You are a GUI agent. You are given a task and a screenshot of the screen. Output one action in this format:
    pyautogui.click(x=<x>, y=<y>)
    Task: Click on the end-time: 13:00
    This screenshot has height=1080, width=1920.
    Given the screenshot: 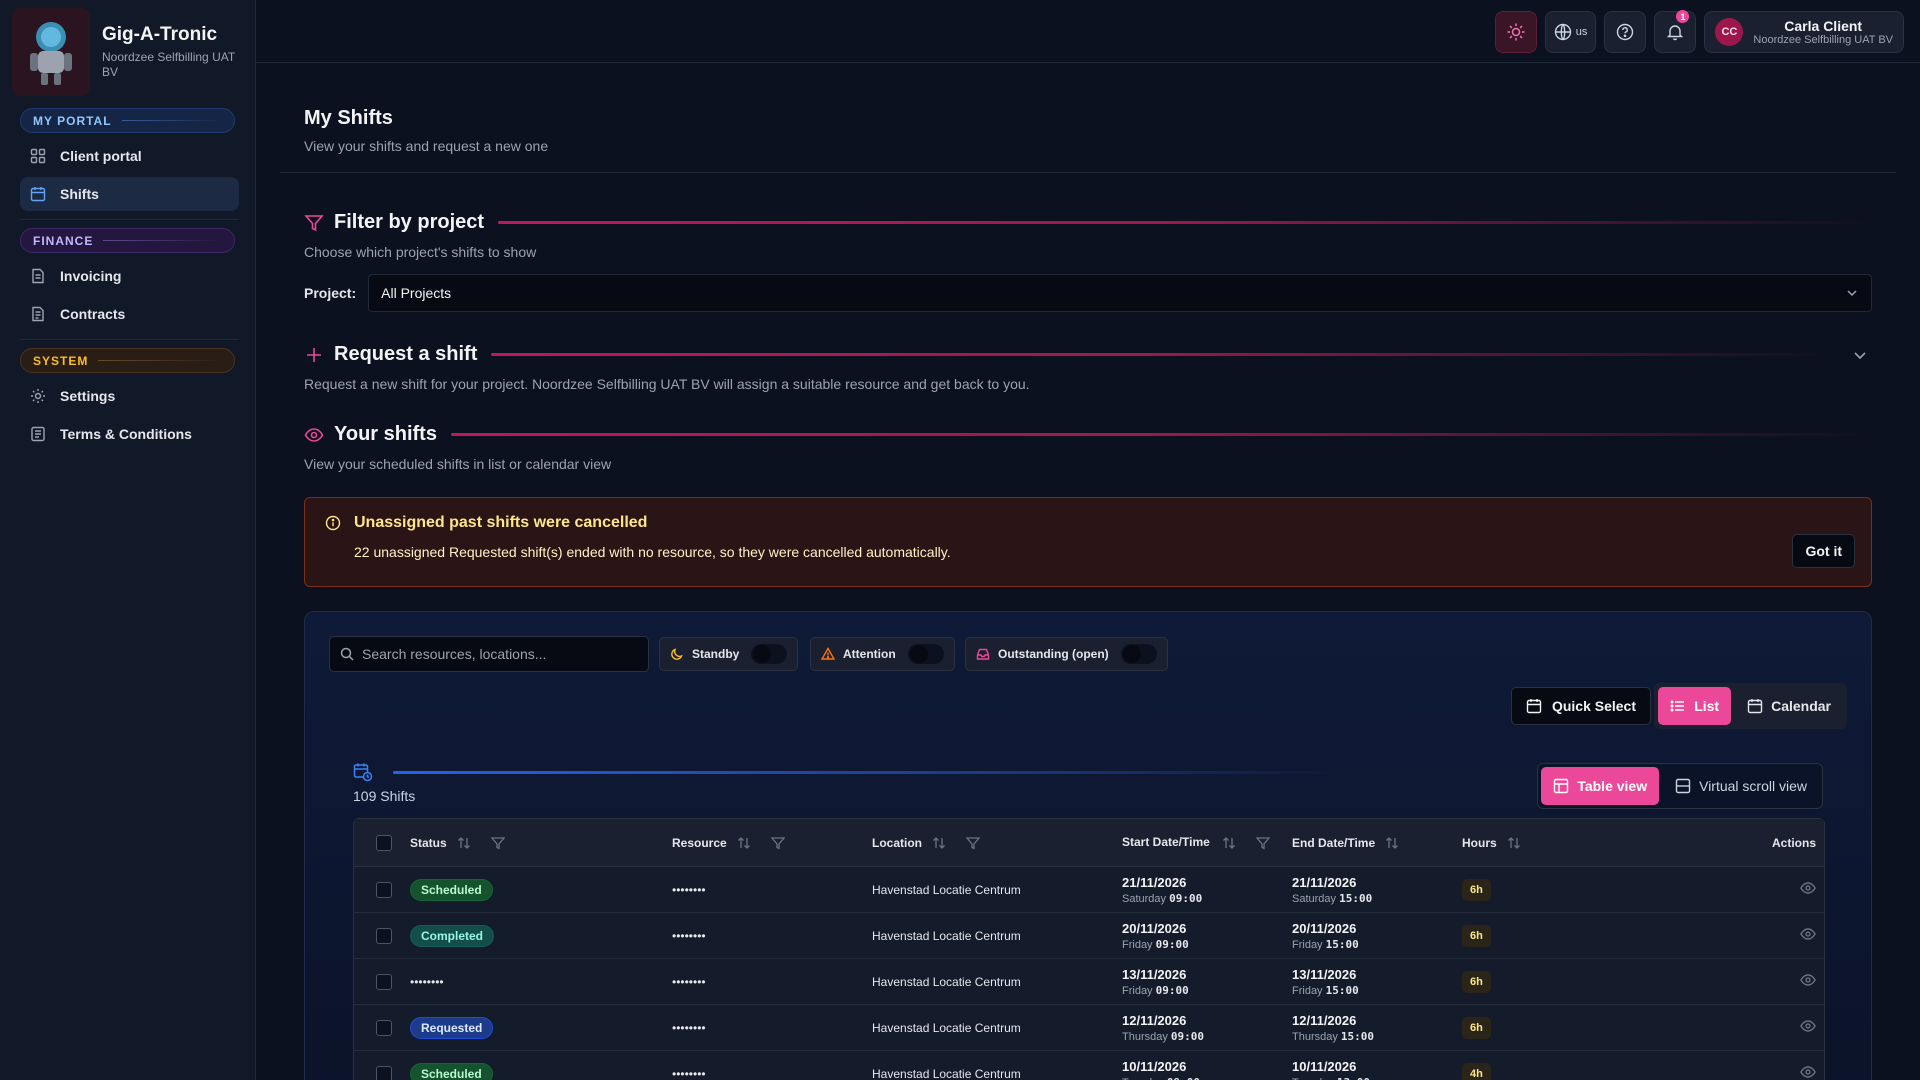 What is the action you would take?
    pyautogui.click(x=1353, y=1078)
    